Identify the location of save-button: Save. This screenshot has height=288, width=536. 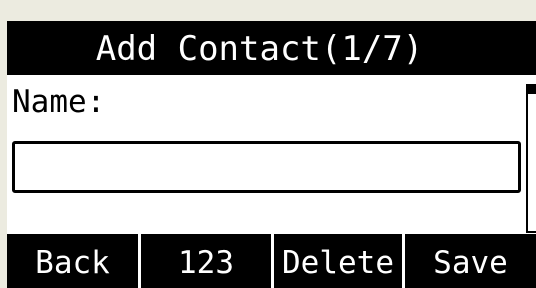
(470, 261).